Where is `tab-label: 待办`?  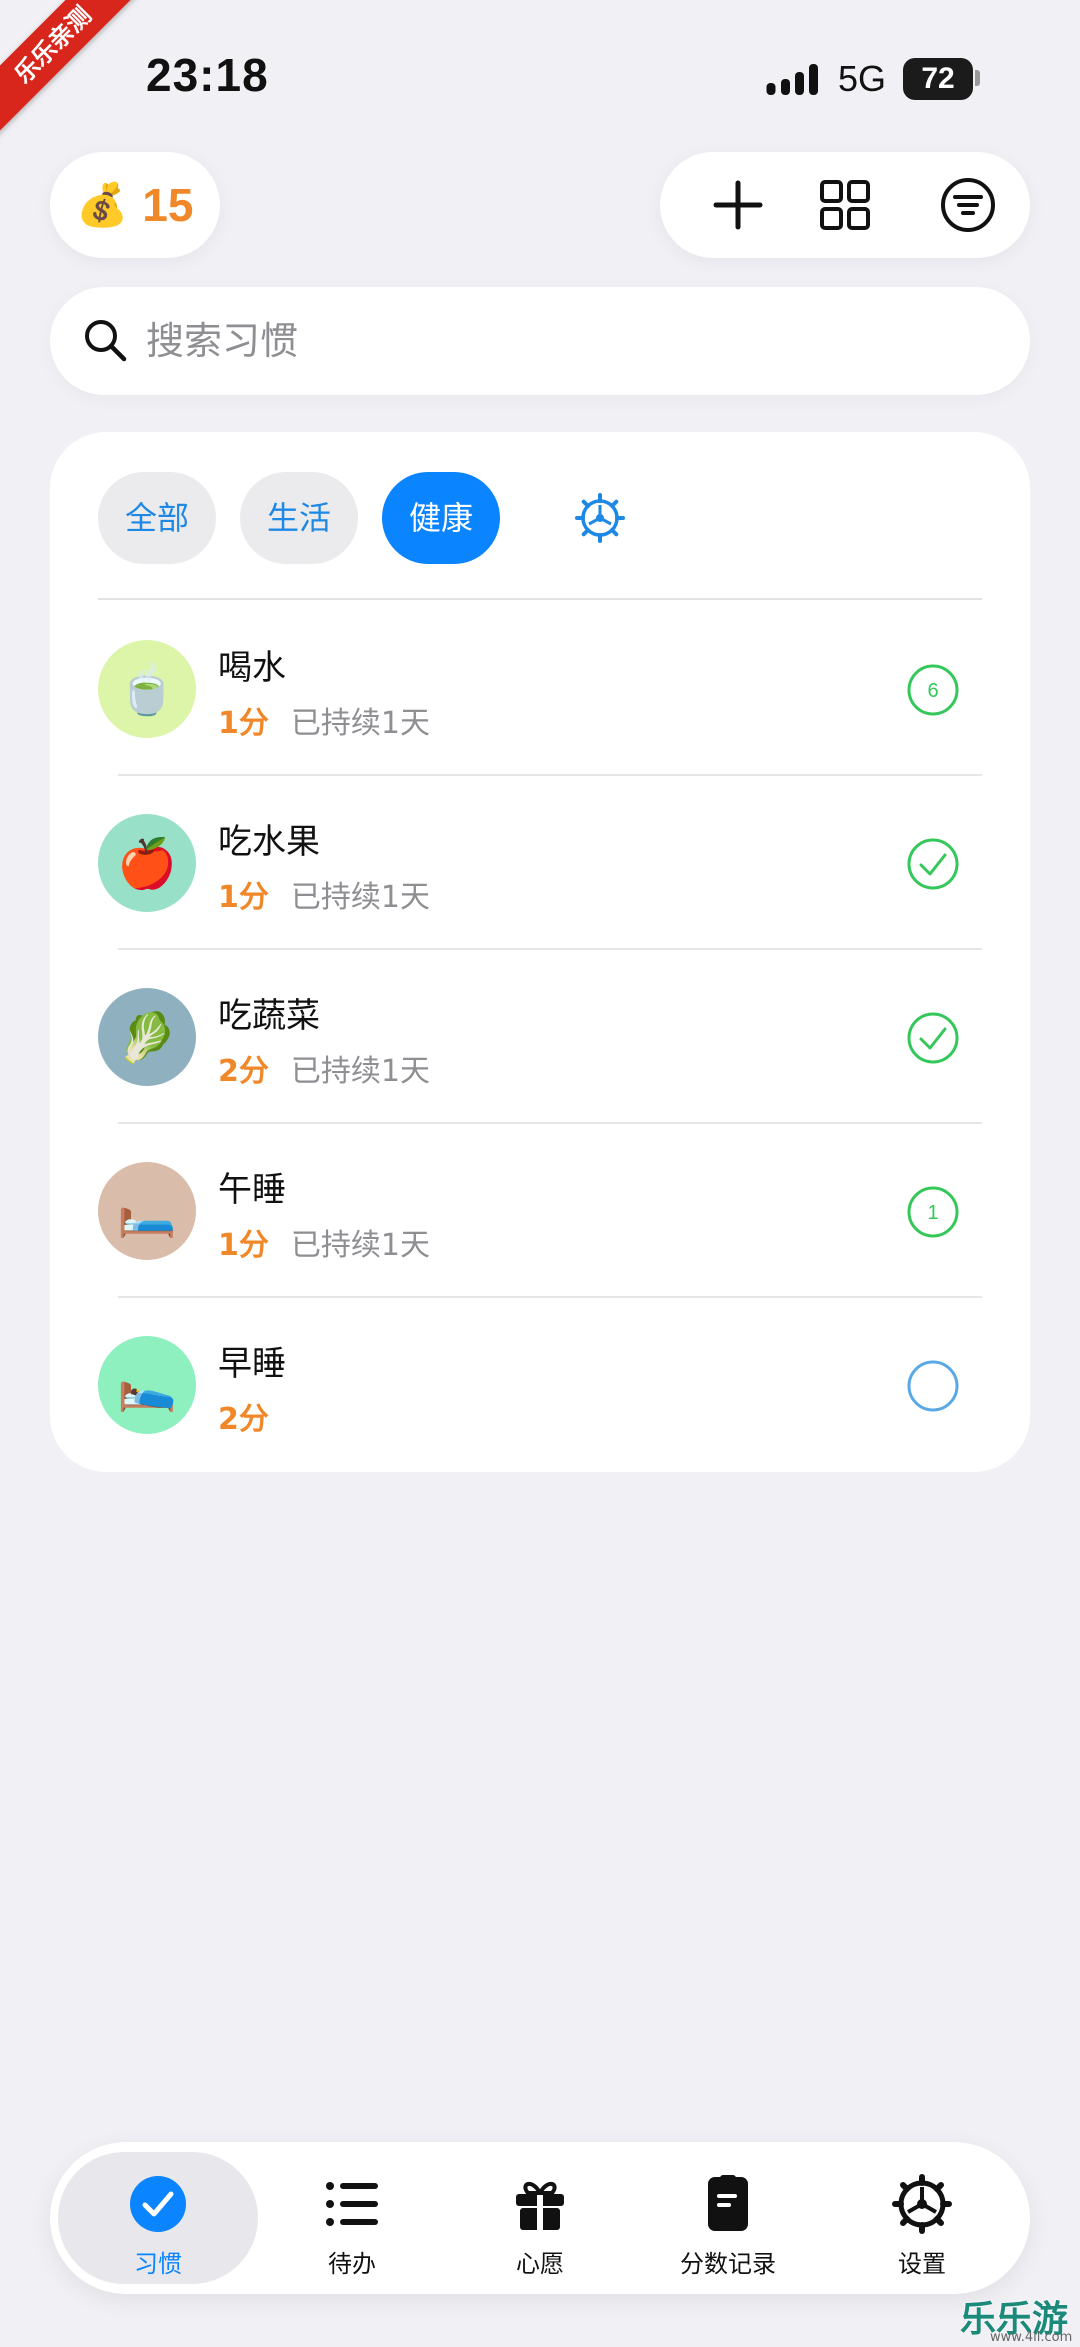 tab-label: 待办 is located at coordinates (352, 2264).